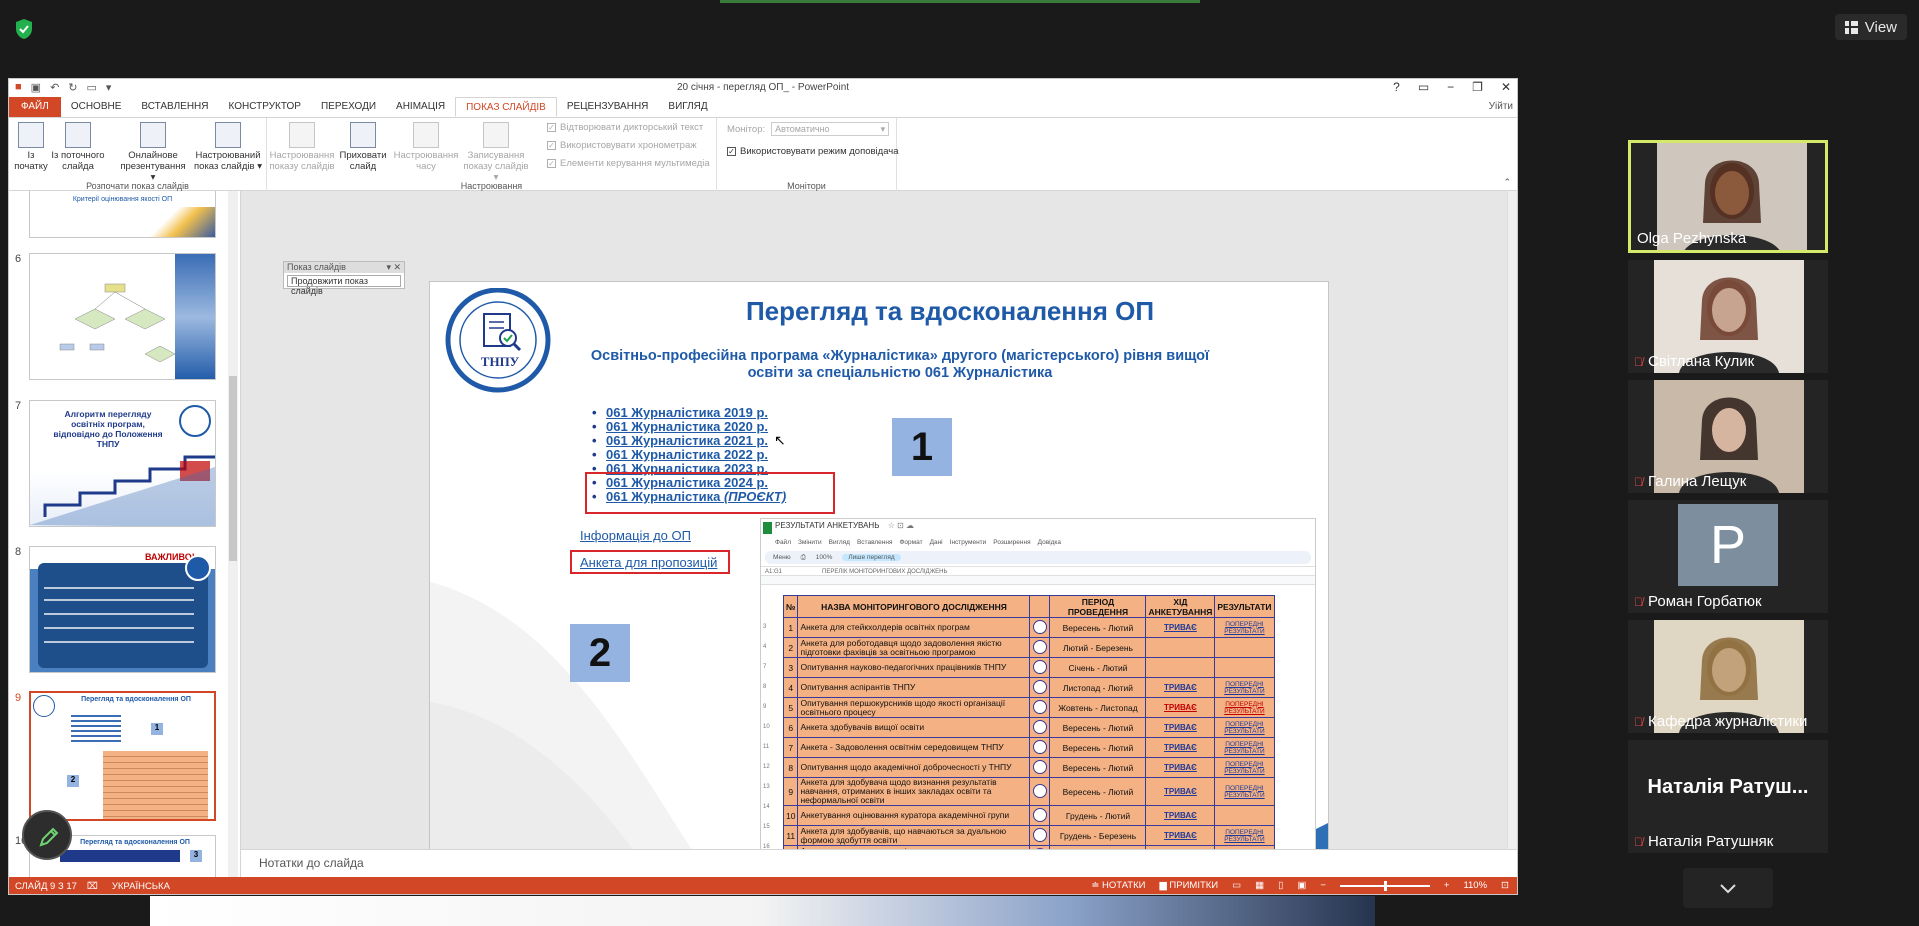 This screenshot has height=926, width=1919. What do you see at coordinates (87, 886) in the screenshot?
I see `spellcheck-icon: ⌧` at bounding box center [87, 886].